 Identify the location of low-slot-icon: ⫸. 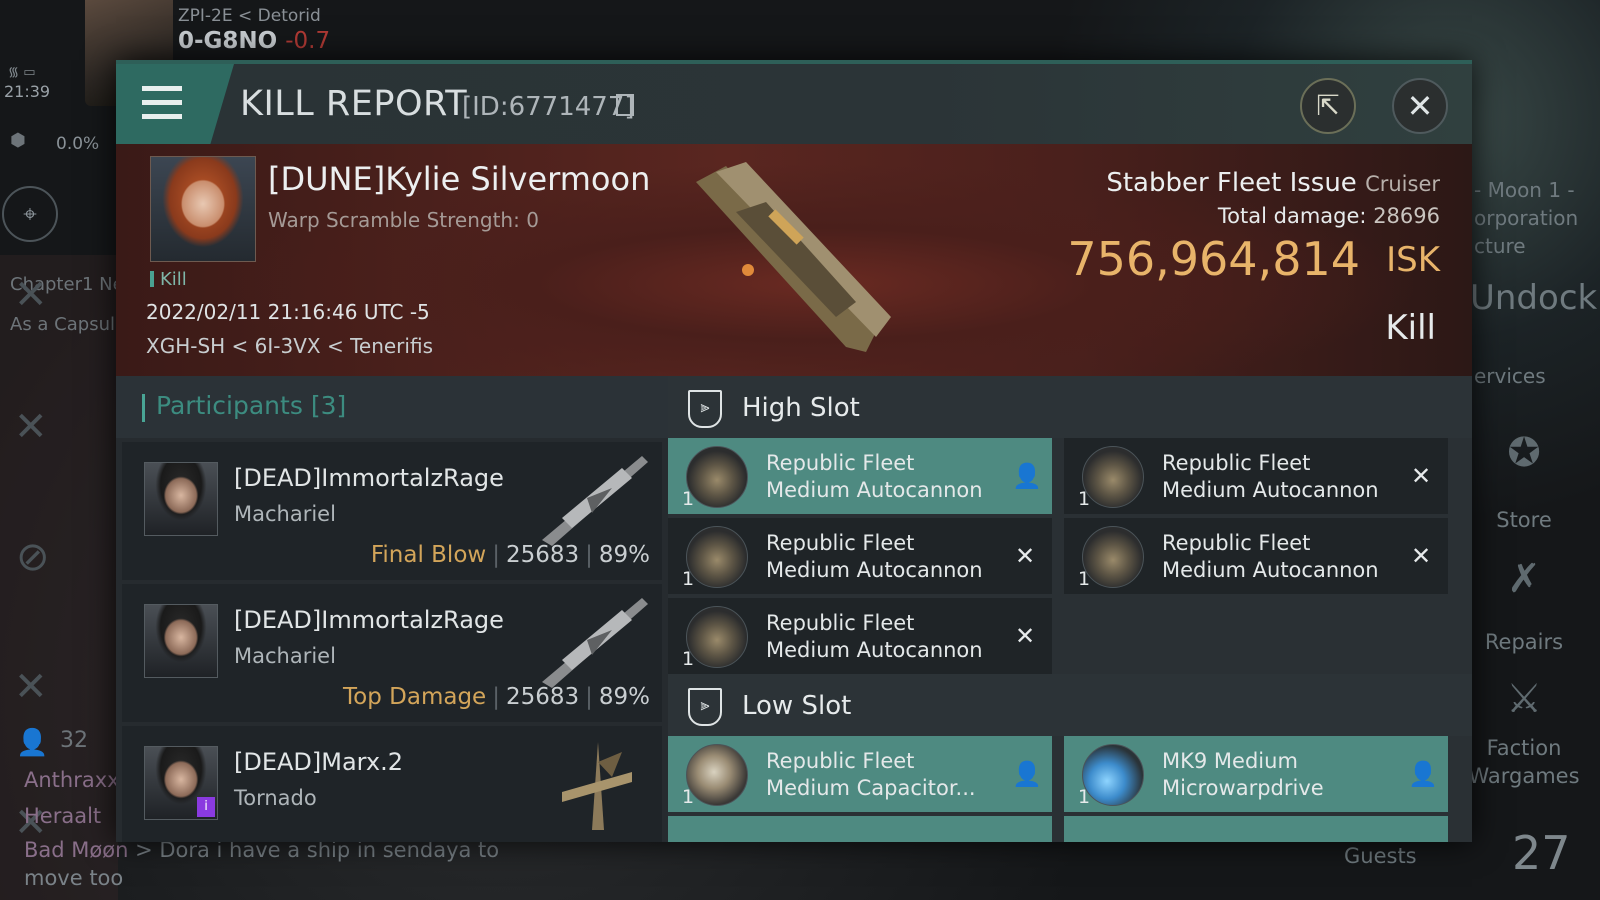
(705, 707).